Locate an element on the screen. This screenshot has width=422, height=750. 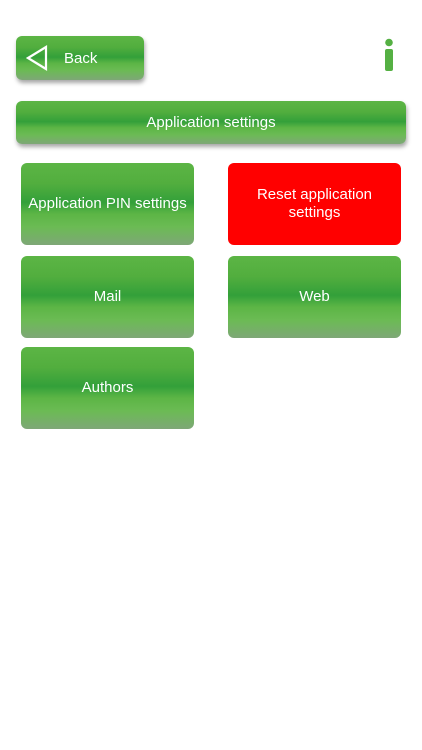
authors-button: Authors is located at coordinates (107, 388).